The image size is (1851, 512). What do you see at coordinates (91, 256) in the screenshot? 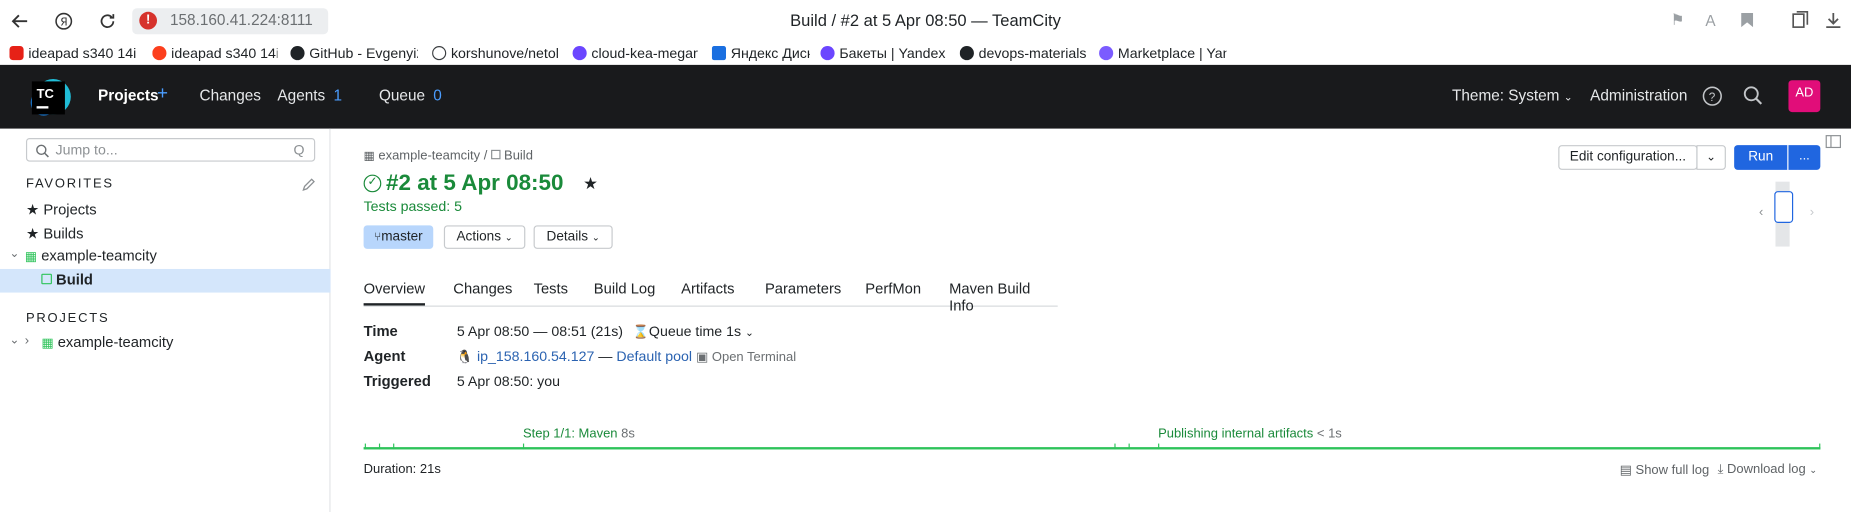
I see `favorite-project-example-teamcity: ▦ example-teamcity` at bounding box center [91, 256].